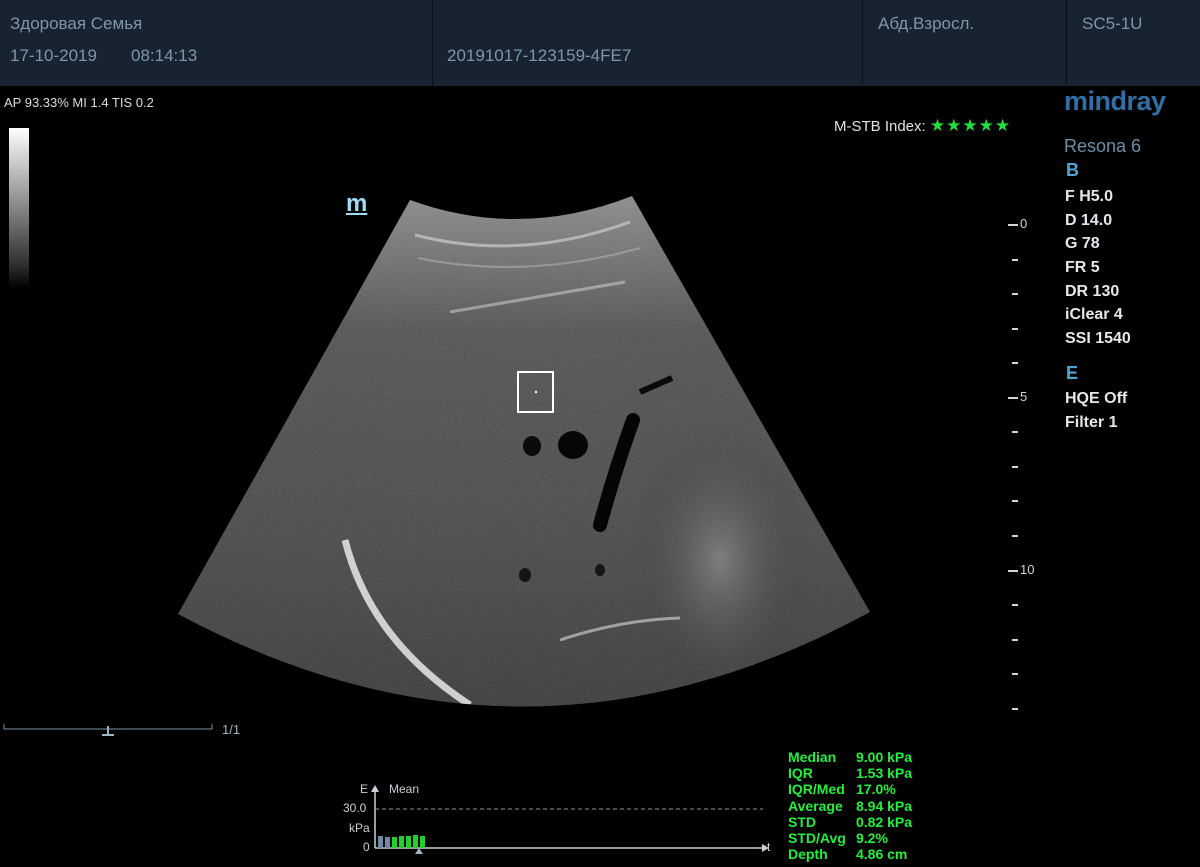 The height and width of the screenshot is (867, 1200). What do you see at coordinates (110, 729) in the screenshot?
I see `cine-slider` at bounding box center [110, 729].